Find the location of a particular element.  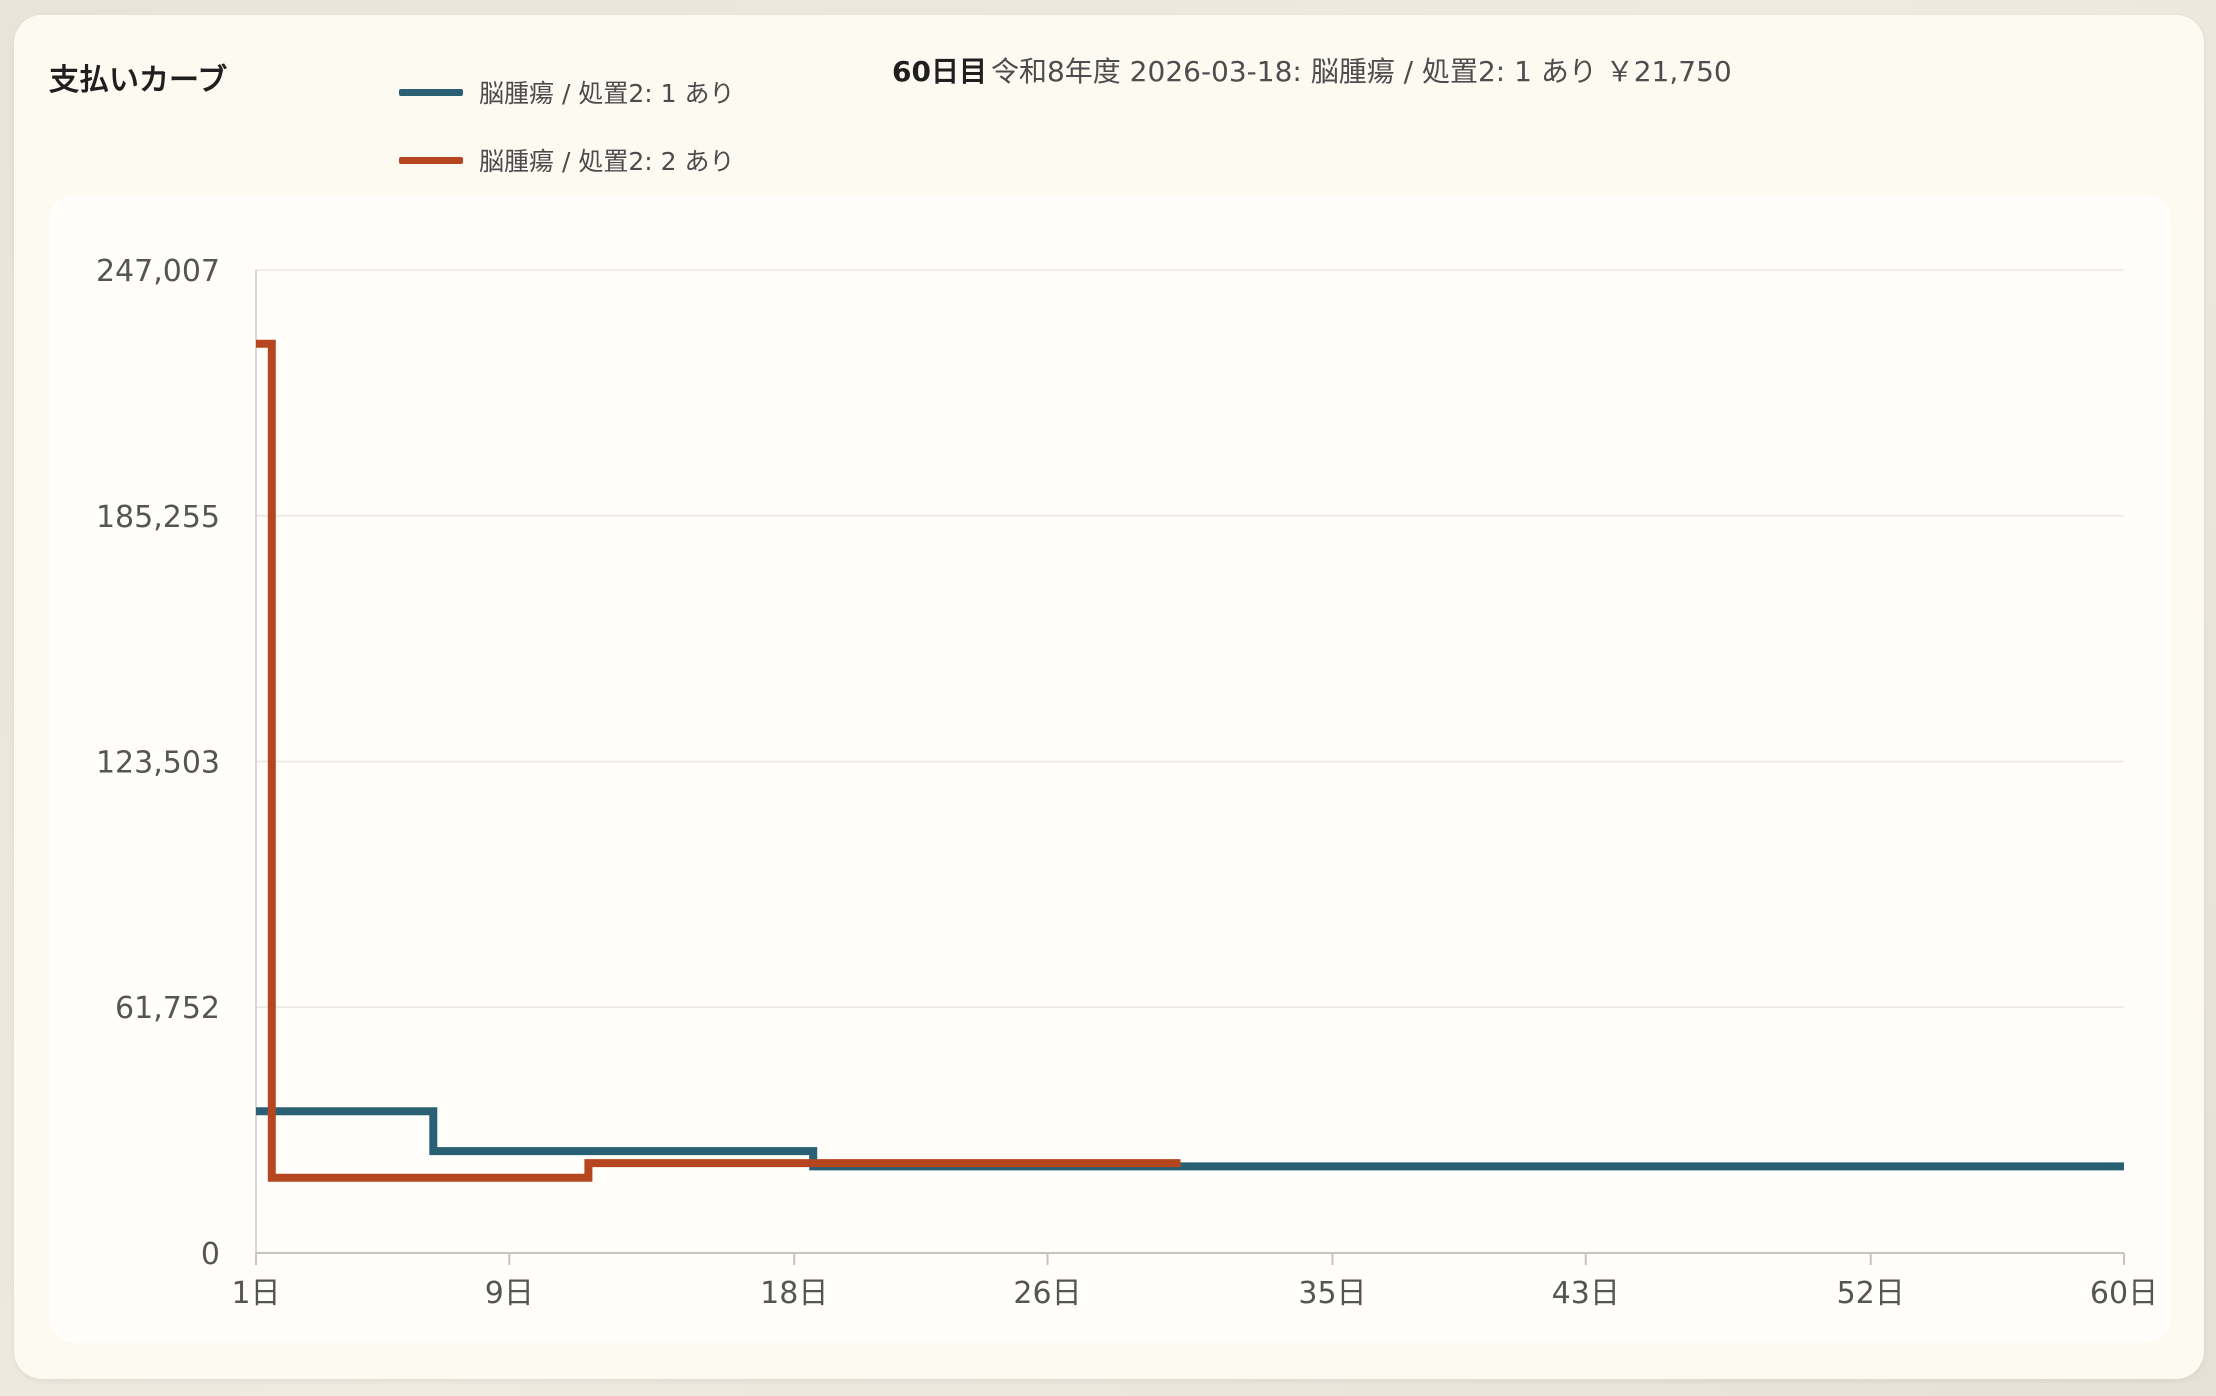

legend-item-series-2: 脳腫瘍 / 処置2: 2 あり is located at coordinates (566, 160).